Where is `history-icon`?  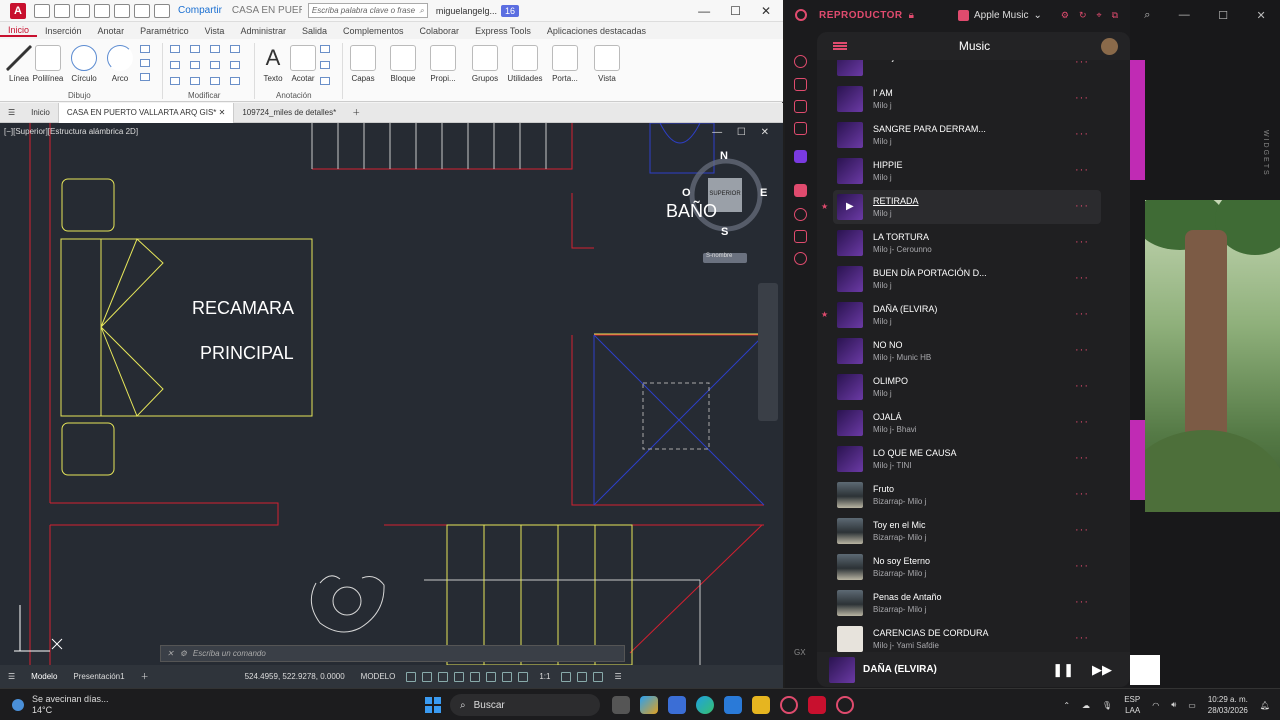
history-icon is located at coordinates (800, 214).